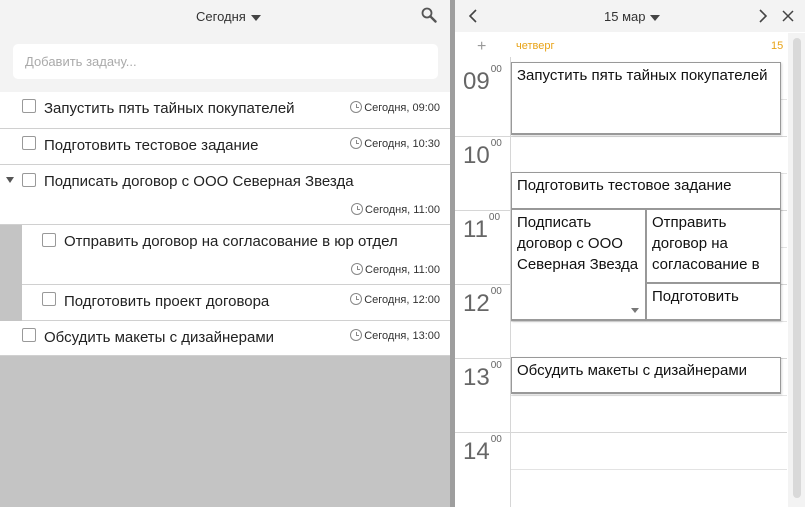 The width and height of the screenshot is (805, 507). What do you see at coordinates (788, 16) in the screenshot?
I see `close-icon` at bounding box center [788, 16].